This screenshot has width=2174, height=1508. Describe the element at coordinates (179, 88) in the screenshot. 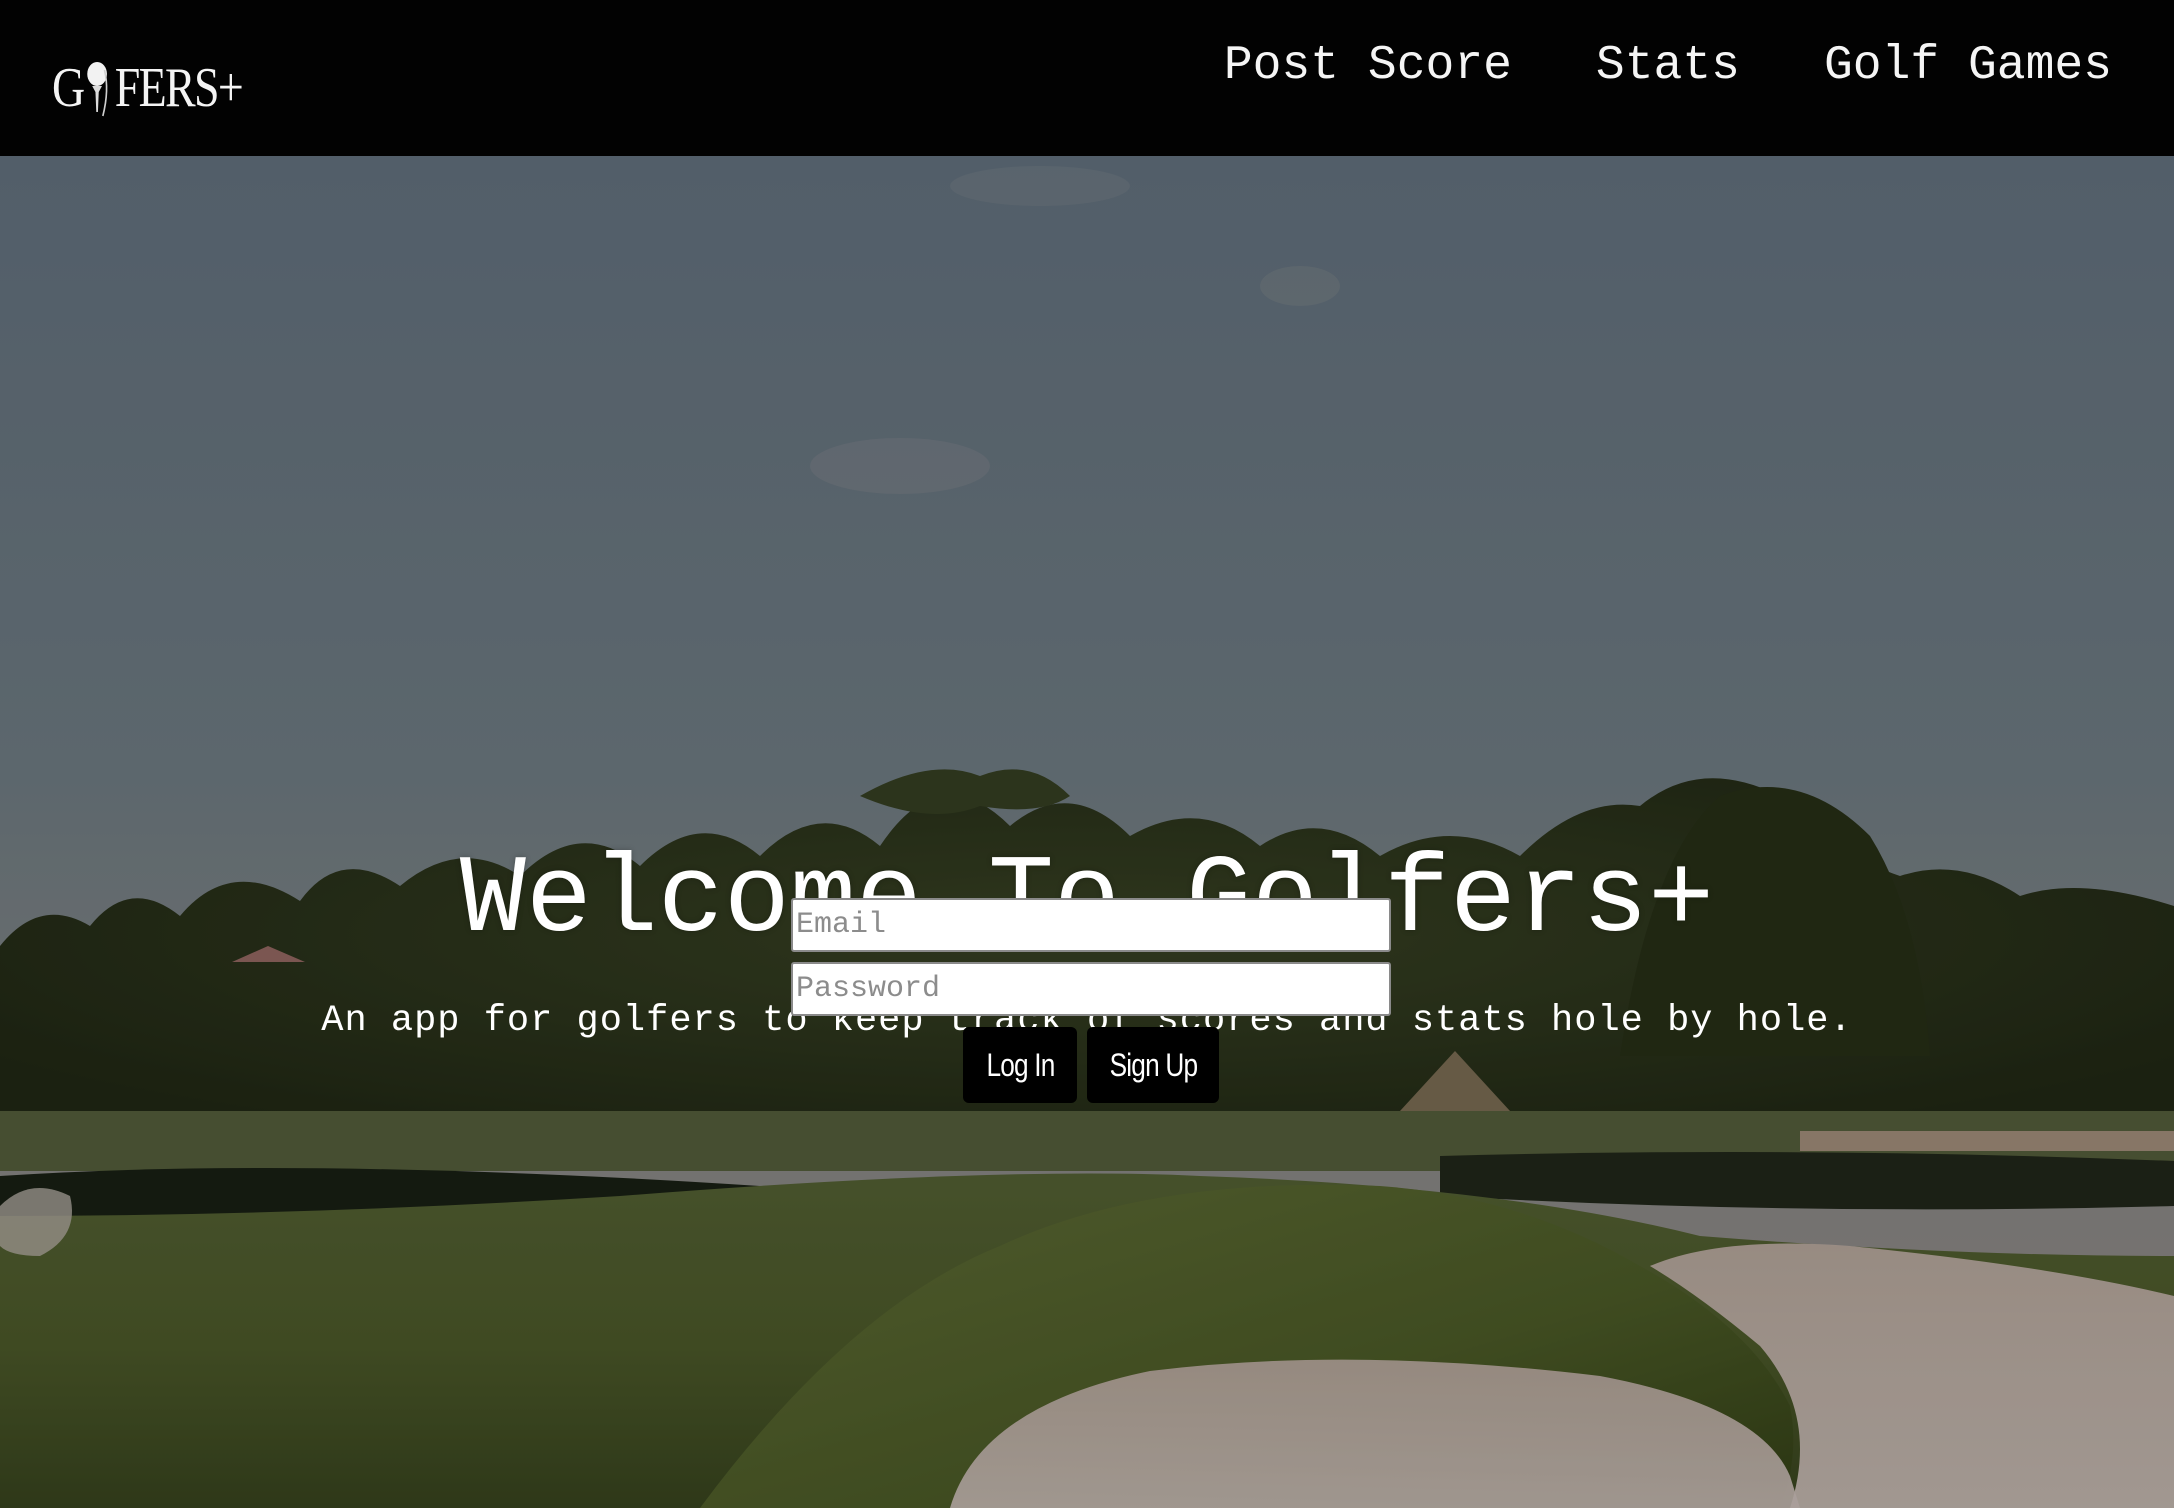

I see `logo-text-right: FERS+` at that location.